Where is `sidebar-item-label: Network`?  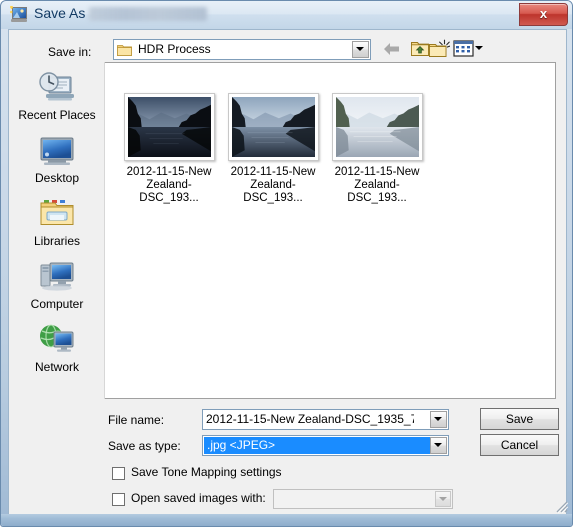
sidebar-item-label: Network is located at coordinates (56, 367).